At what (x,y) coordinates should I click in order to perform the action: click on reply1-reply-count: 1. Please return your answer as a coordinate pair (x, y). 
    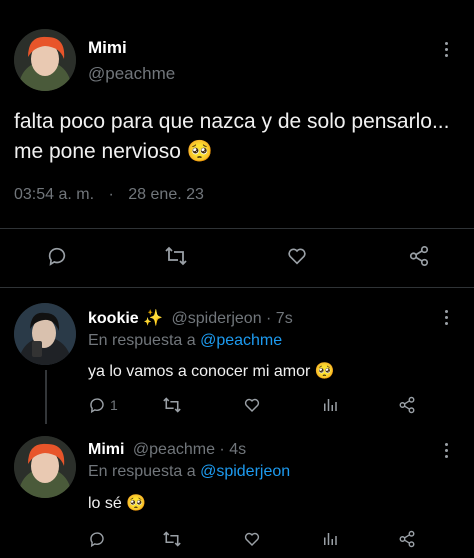
    Looking at the image, I should click on (114, 405).